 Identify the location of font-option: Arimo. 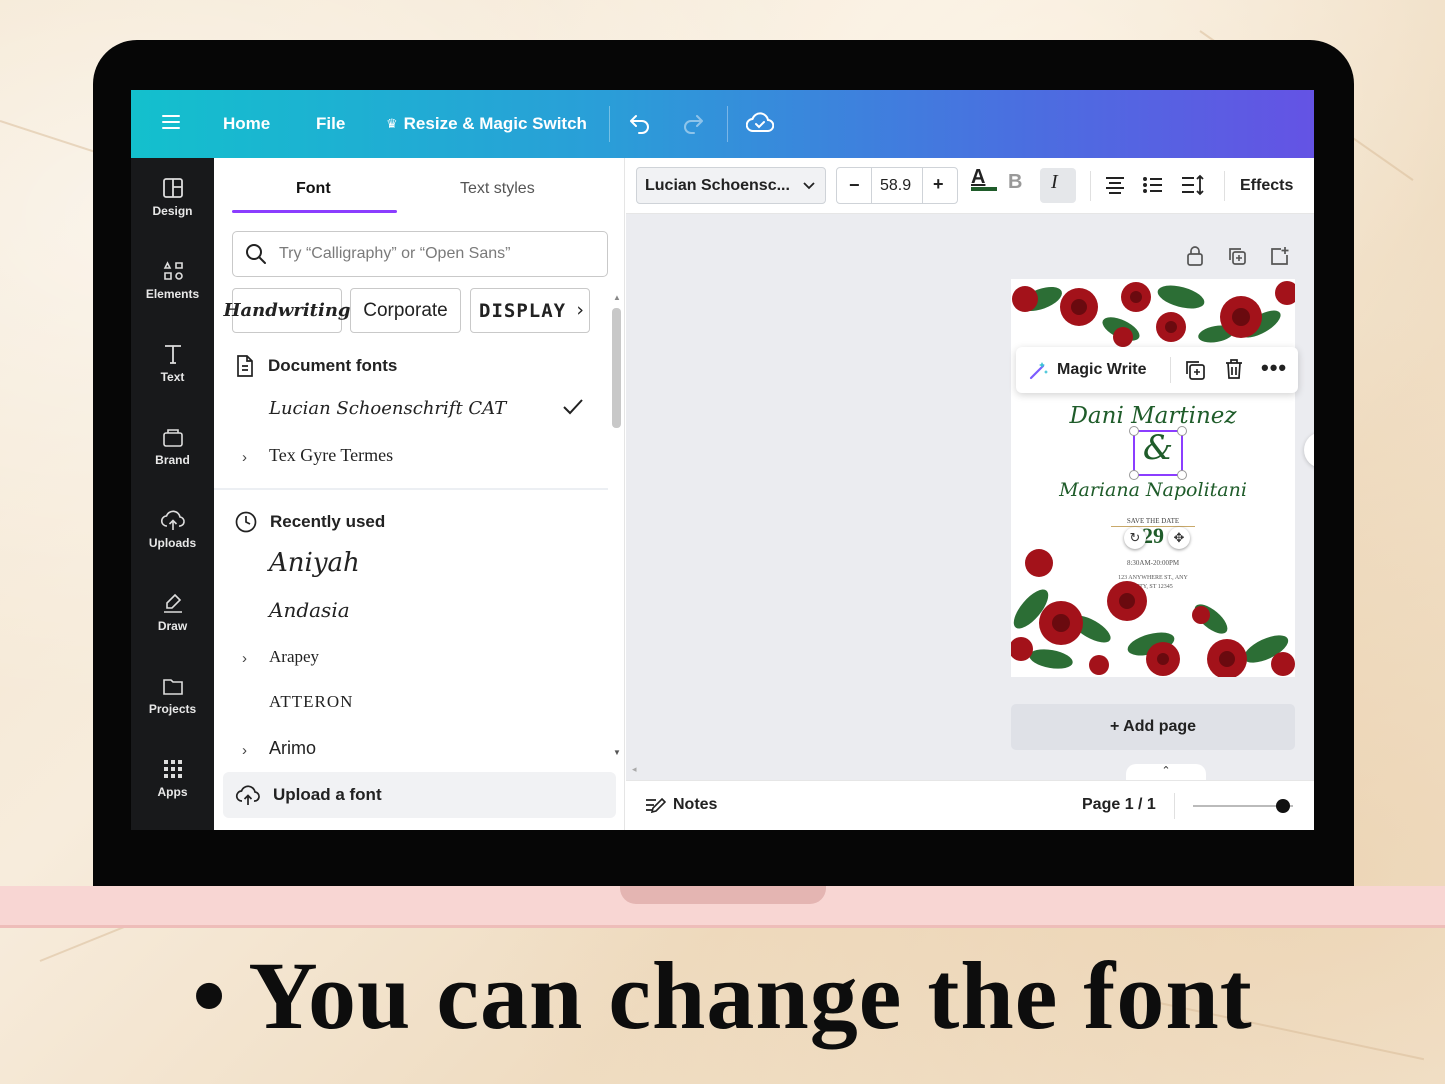
(292, 748).